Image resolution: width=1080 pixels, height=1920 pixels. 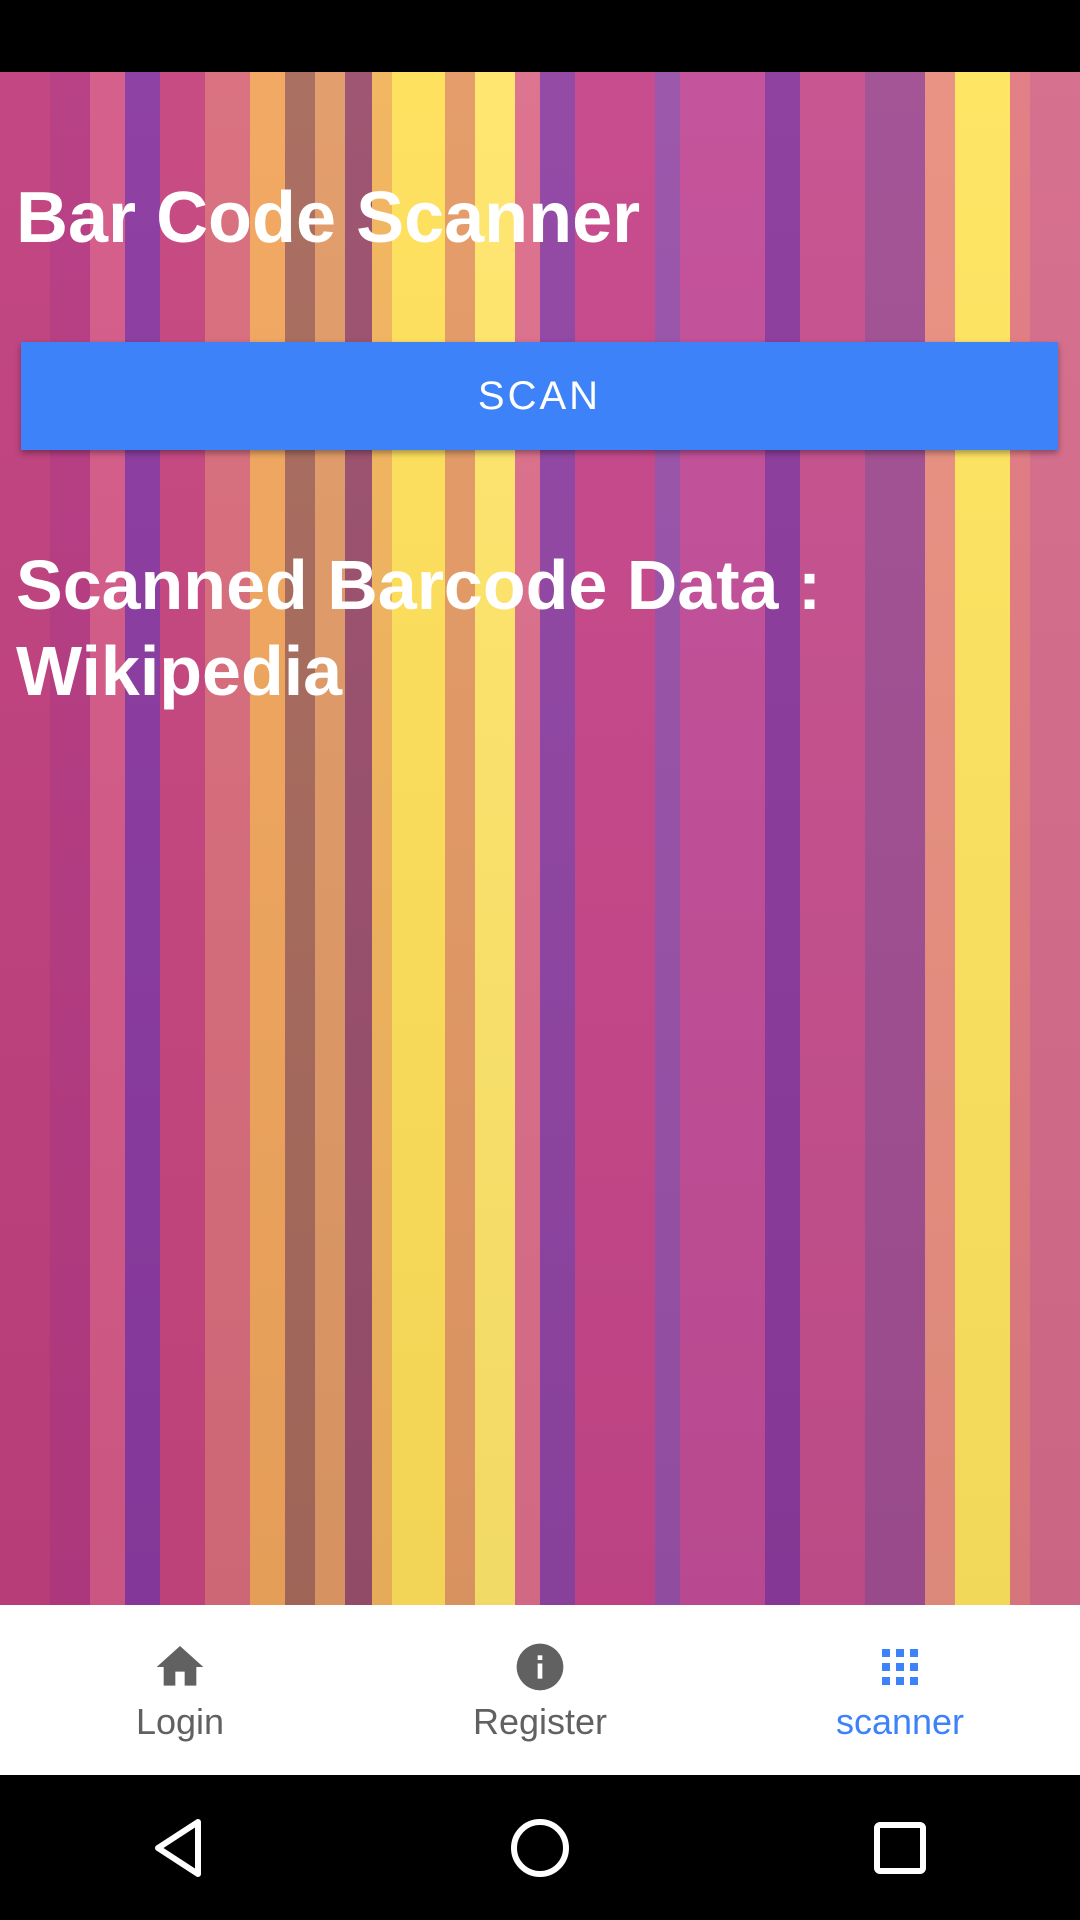 I want to click on nav-item-scanner: scanner, so click(x=900, y=1690).